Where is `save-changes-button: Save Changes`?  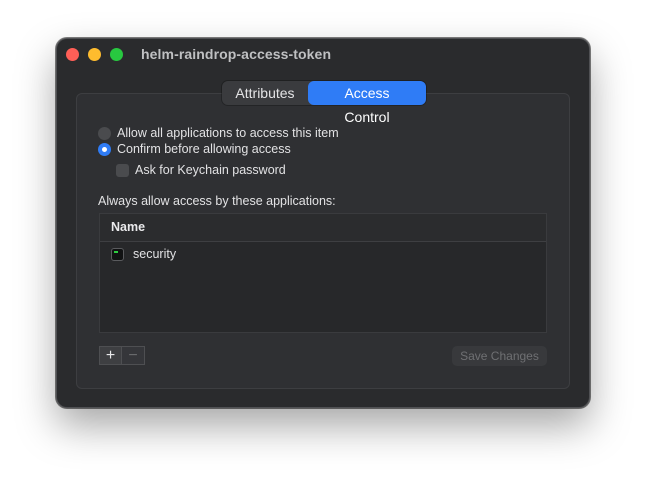
save-changes-button: Save Changes is located at coordinates (499, 356).